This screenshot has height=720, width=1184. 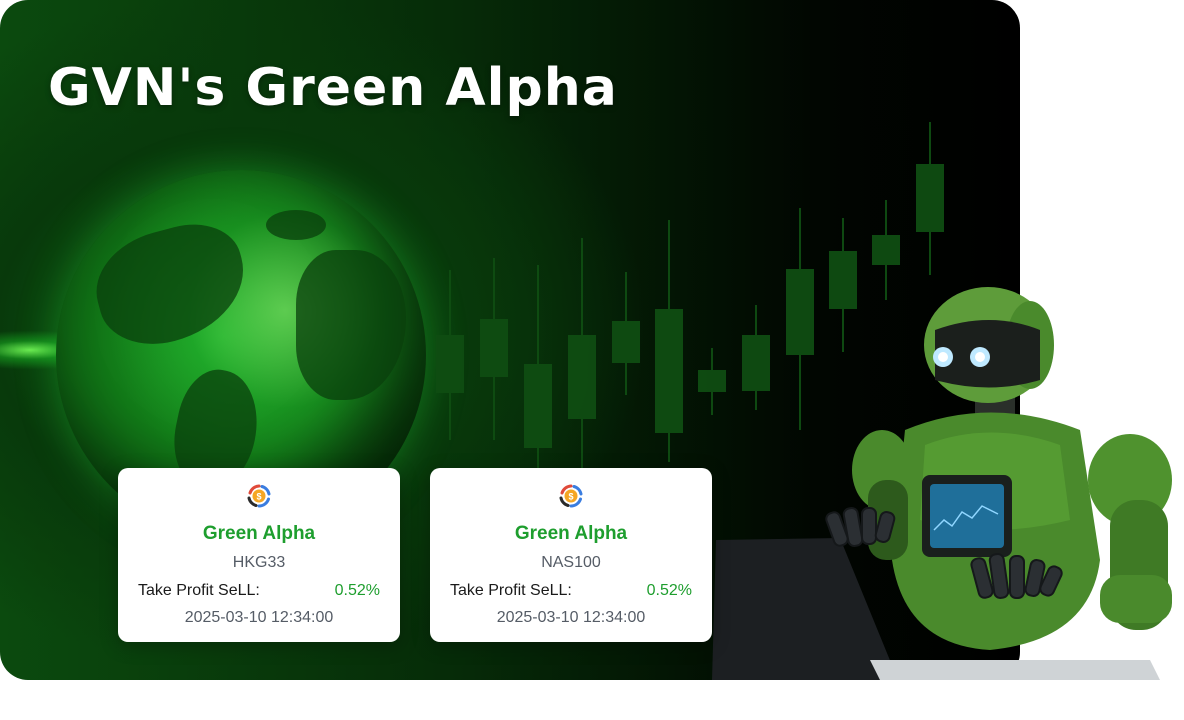 What do you see at coordinates (571, 562) in the screenshot?
I see `card-symbol: NAS100` at bounding box center [571, 562].